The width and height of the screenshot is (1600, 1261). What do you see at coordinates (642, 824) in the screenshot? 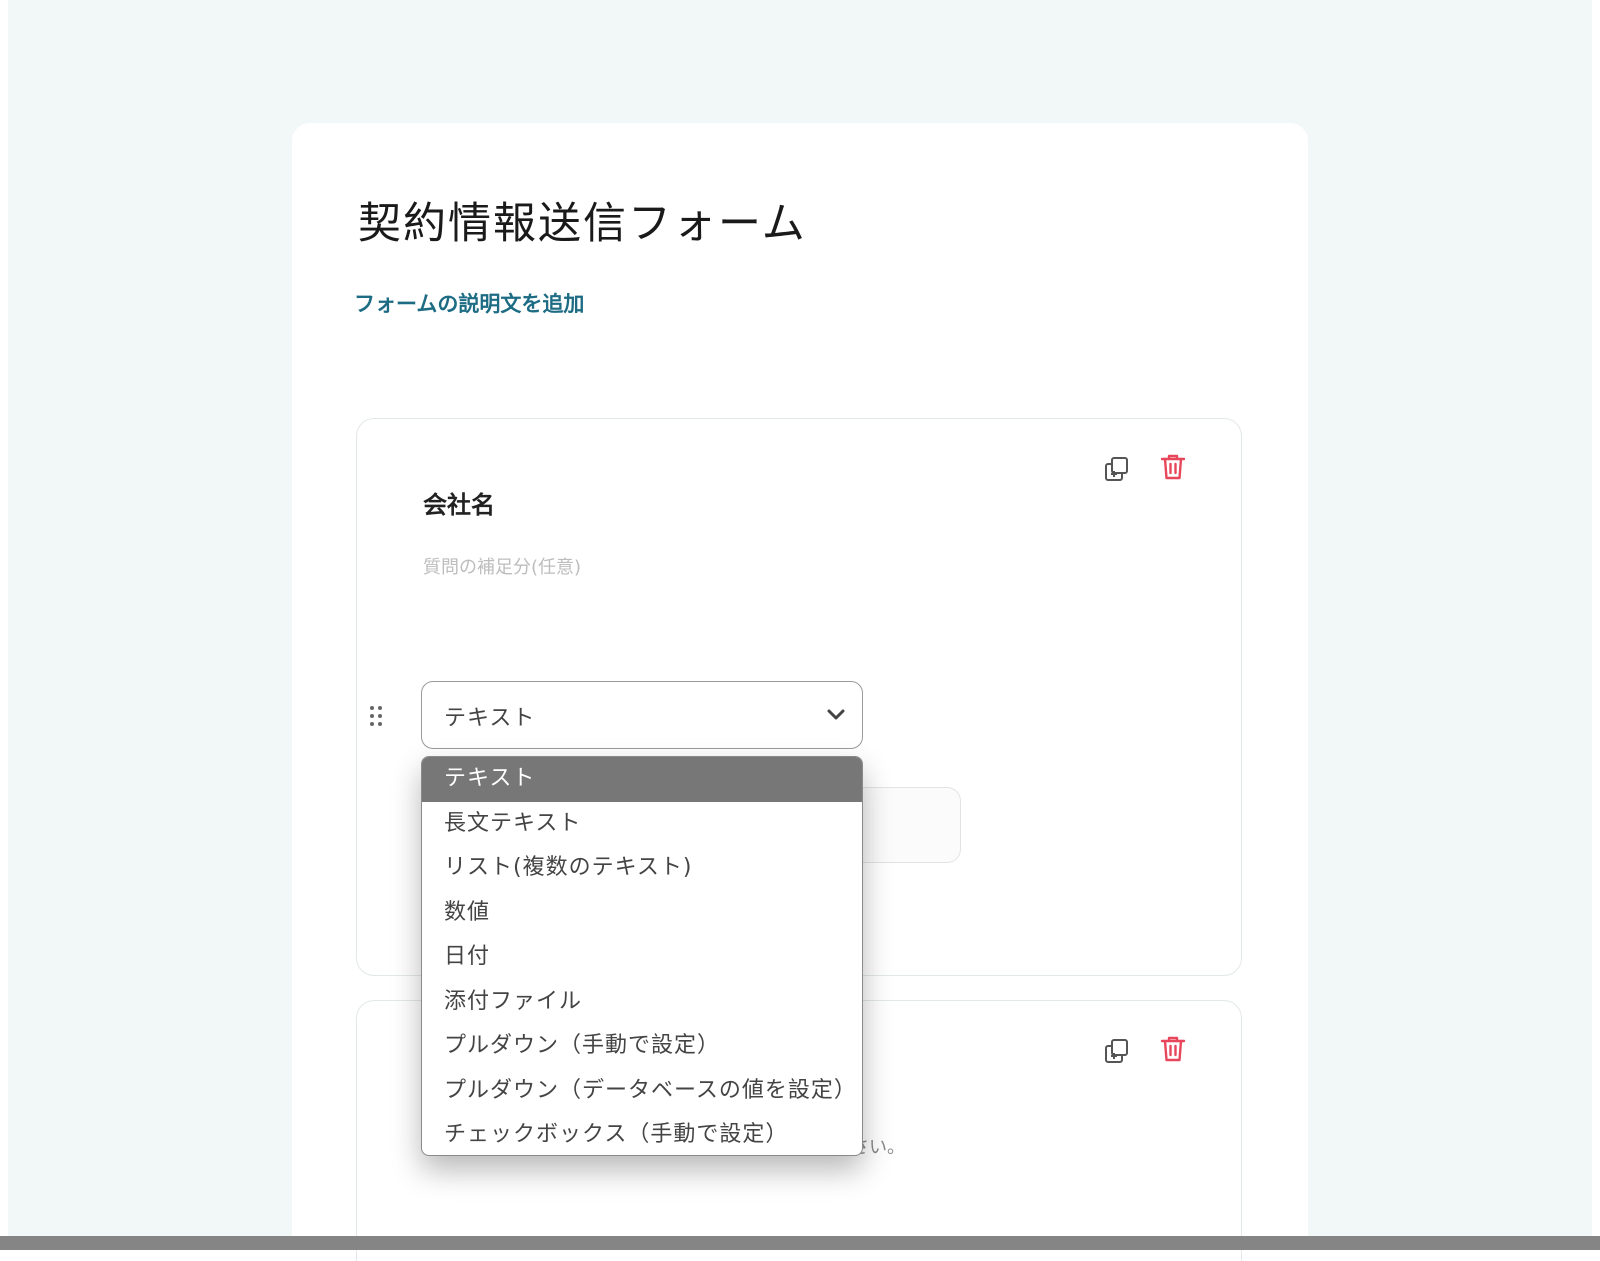
I see `dropdown-option: 長文テキスト` at bounding box center [642, 824].